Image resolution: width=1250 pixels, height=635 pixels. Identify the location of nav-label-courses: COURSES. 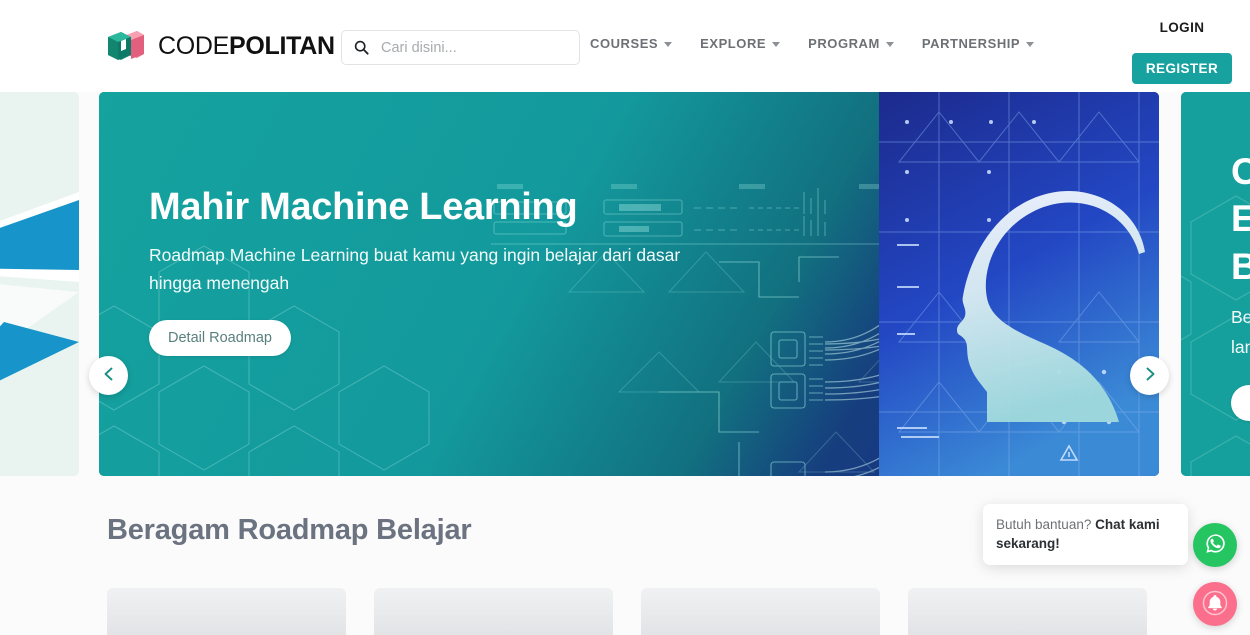
(624, 43).